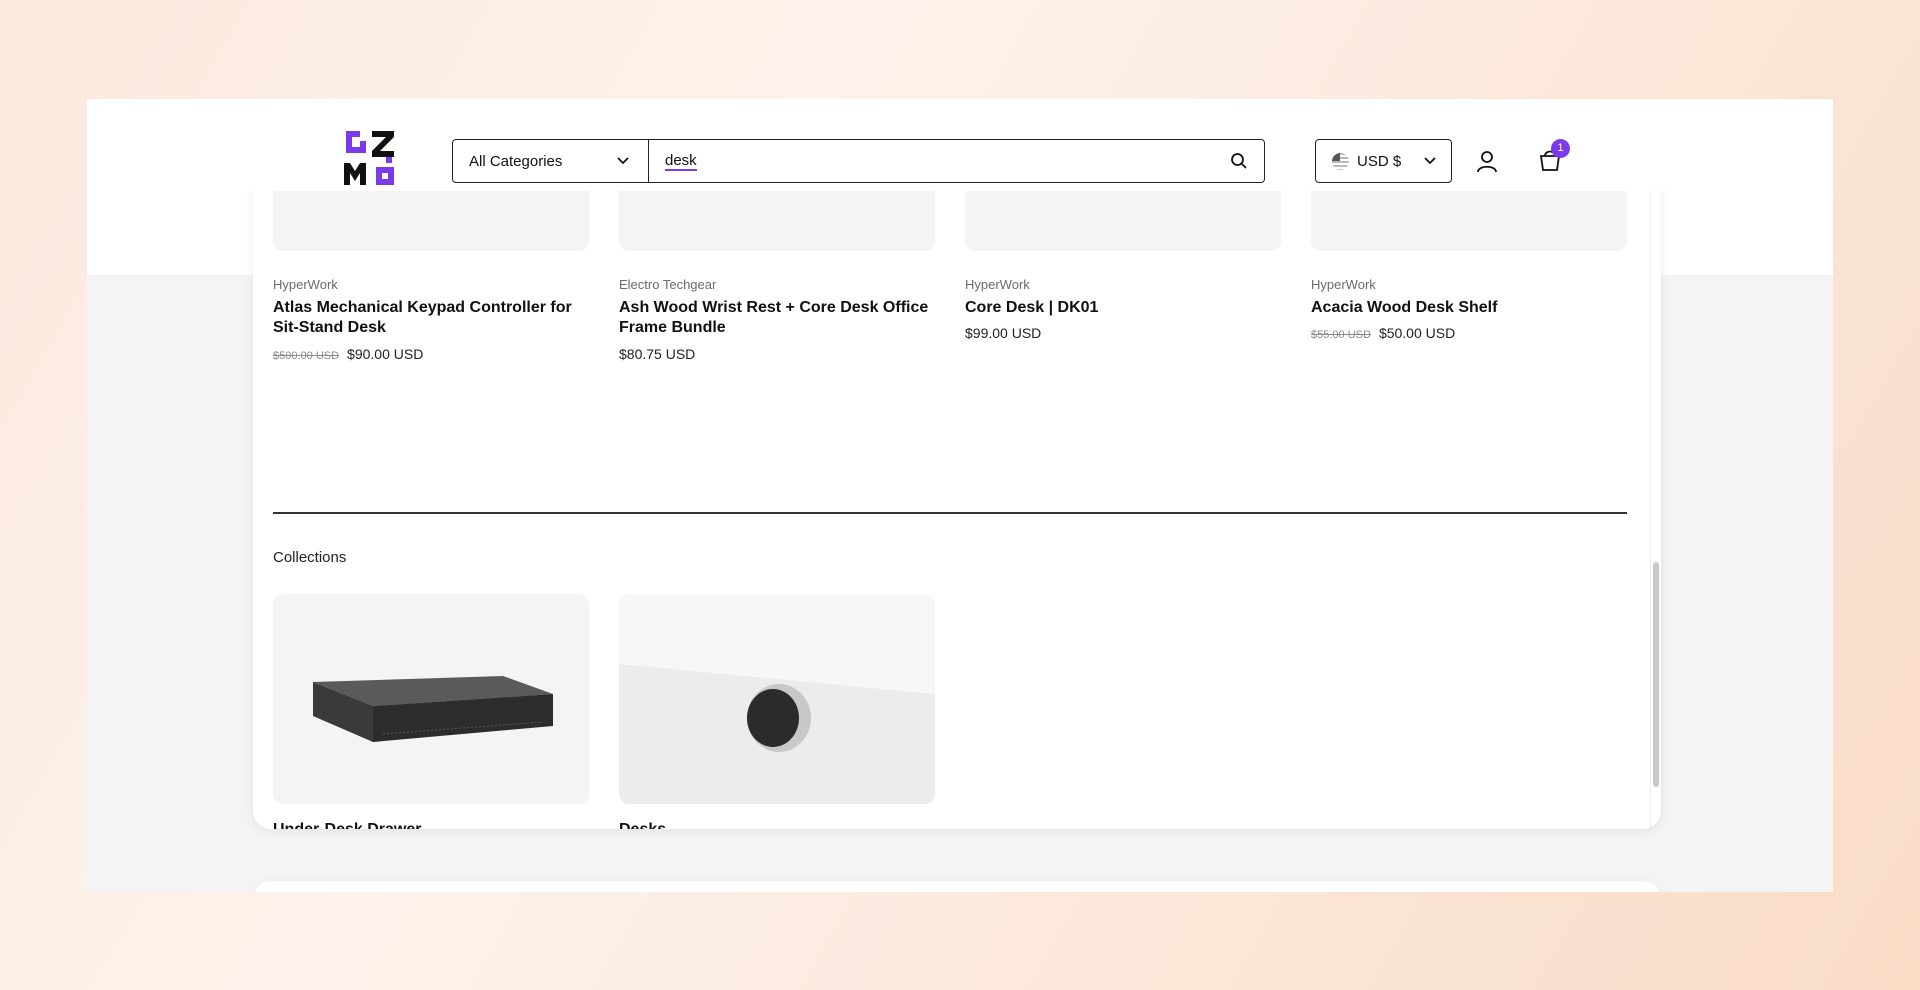  I want to click on search-input-value: desk, so click(681, 161).